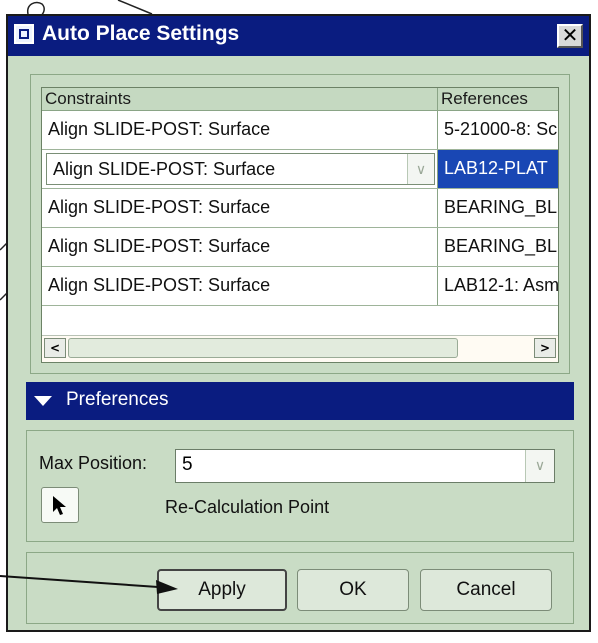  I want to click on column-header-constraints: Constraints, so click(240, 99).